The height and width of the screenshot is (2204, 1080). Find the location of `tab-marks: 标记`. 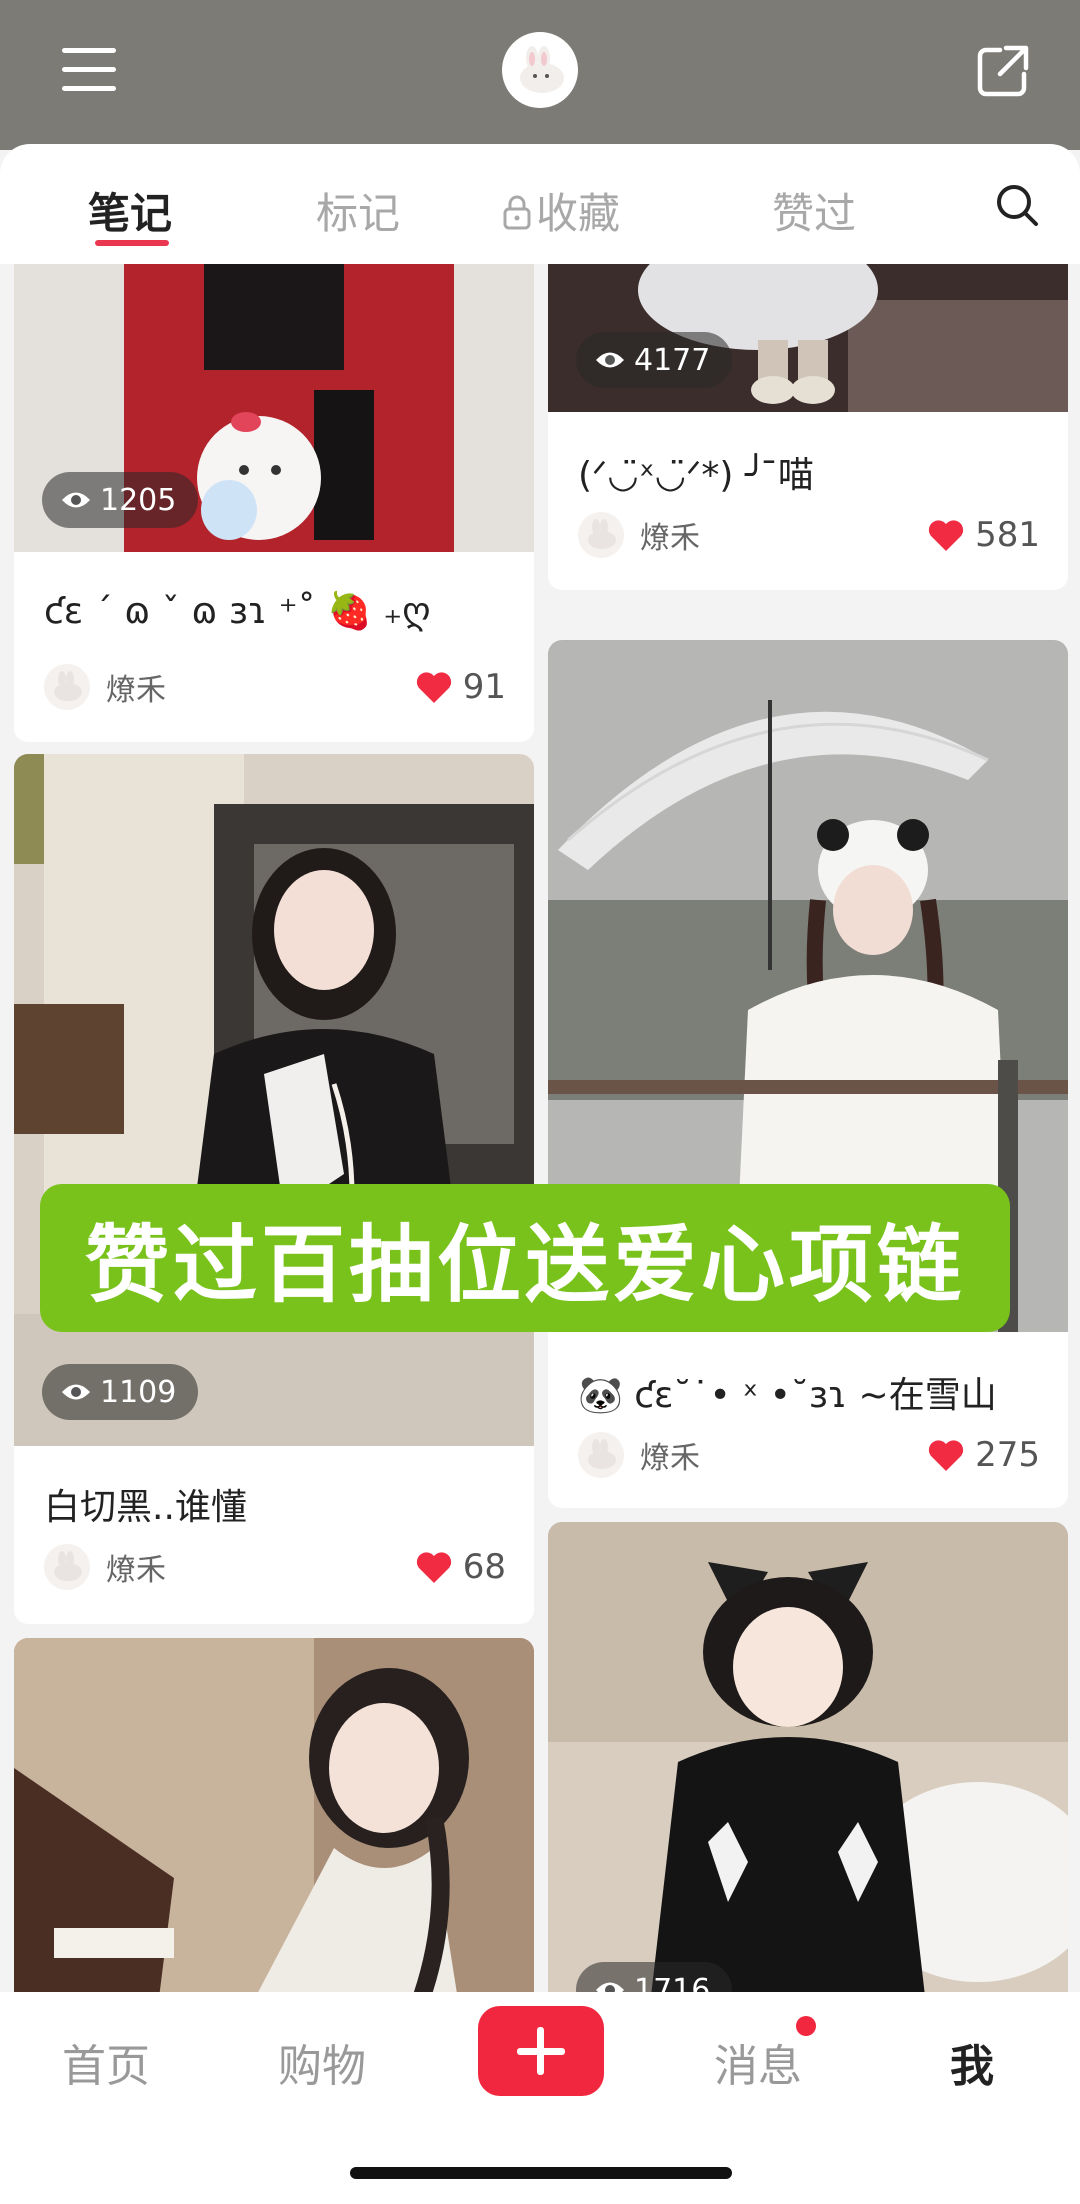

tab-marks: 标记 is located at coordinates (358, 210).